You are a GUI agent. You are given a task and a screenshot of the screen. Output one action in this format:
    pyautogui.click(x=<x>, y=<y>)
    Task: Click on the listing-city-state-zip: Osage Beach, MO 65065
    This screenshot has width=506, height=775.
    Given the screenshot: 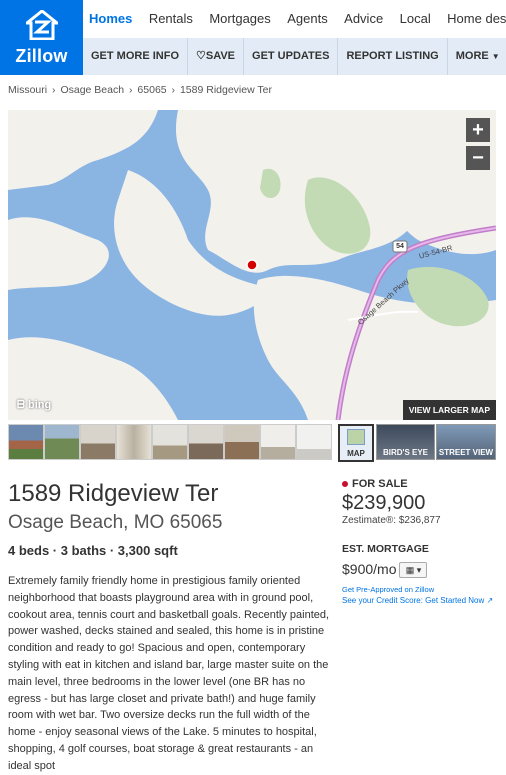 What is the action you would take?
    pyautogui.click(x=115, y=522)
    